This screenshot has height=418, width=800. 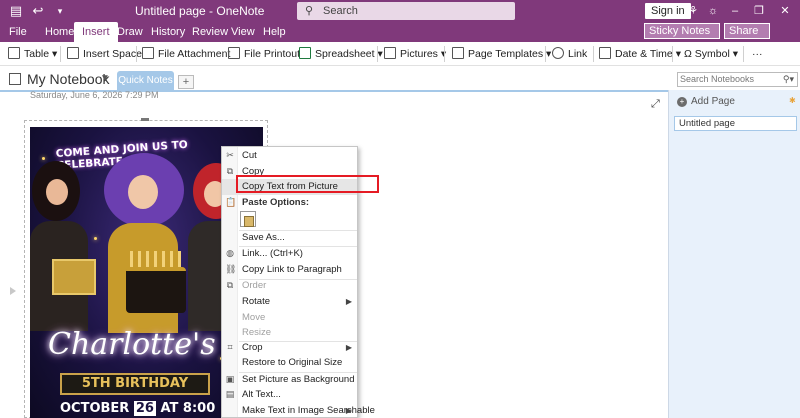 What do you see at coordinates (341, 54) in the screenshot?
I see `spreadsheet-button: Spreadsheet ▾` at bounding box center [341, 54].